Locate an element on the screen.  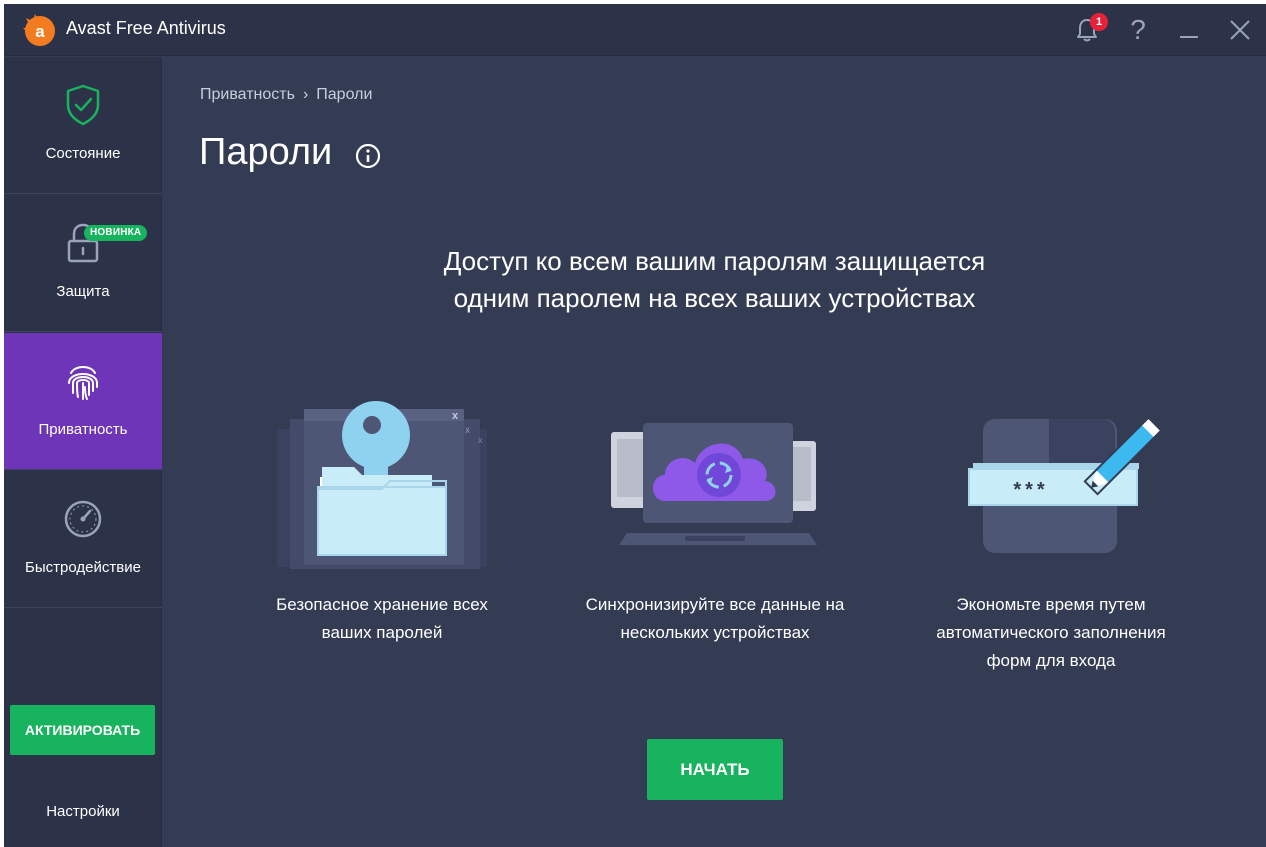
start-button: НАЧАТЬ is located at coordinates (715, 769).